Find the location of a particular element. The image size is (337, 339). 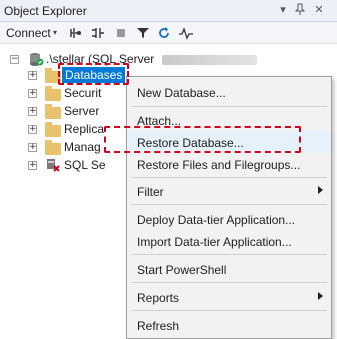

menu-item-start-powershell: Start PowerShell is located at coordinates (229, 269).